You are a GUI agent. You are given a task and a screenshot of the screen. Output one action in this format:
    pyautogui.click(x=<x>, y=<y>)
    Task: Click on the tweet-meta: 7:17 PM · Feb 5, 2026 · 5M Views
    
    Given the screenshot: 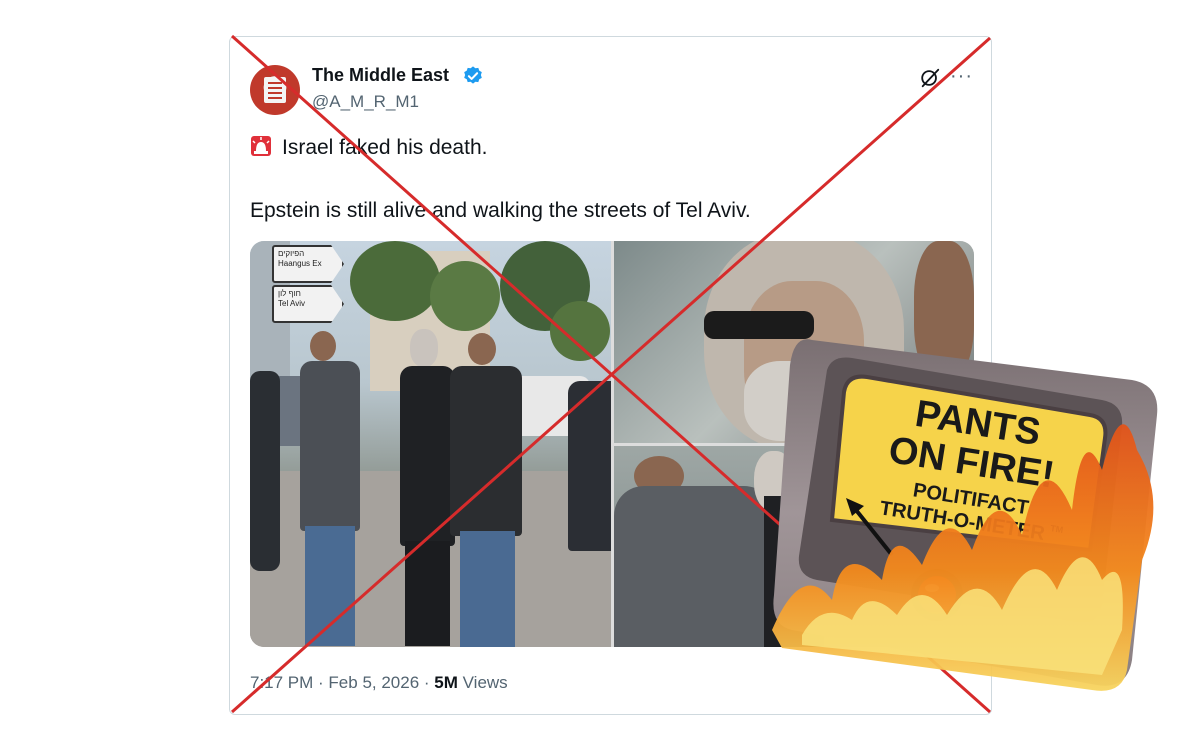 What is the action you would take?
    pyautogui.click(x=379, y=682)
    